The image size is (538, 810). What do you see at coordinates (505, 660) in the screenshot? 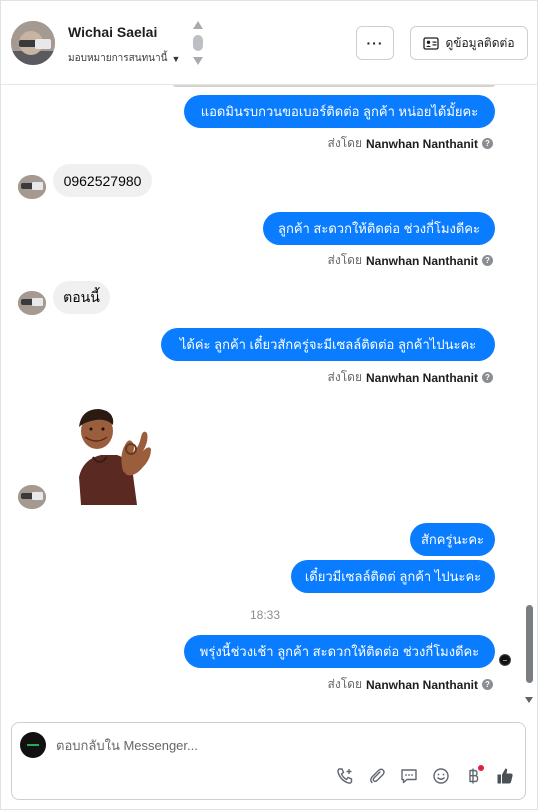
I see `seen-indicator-avatar` at bounding box center [505, 660].